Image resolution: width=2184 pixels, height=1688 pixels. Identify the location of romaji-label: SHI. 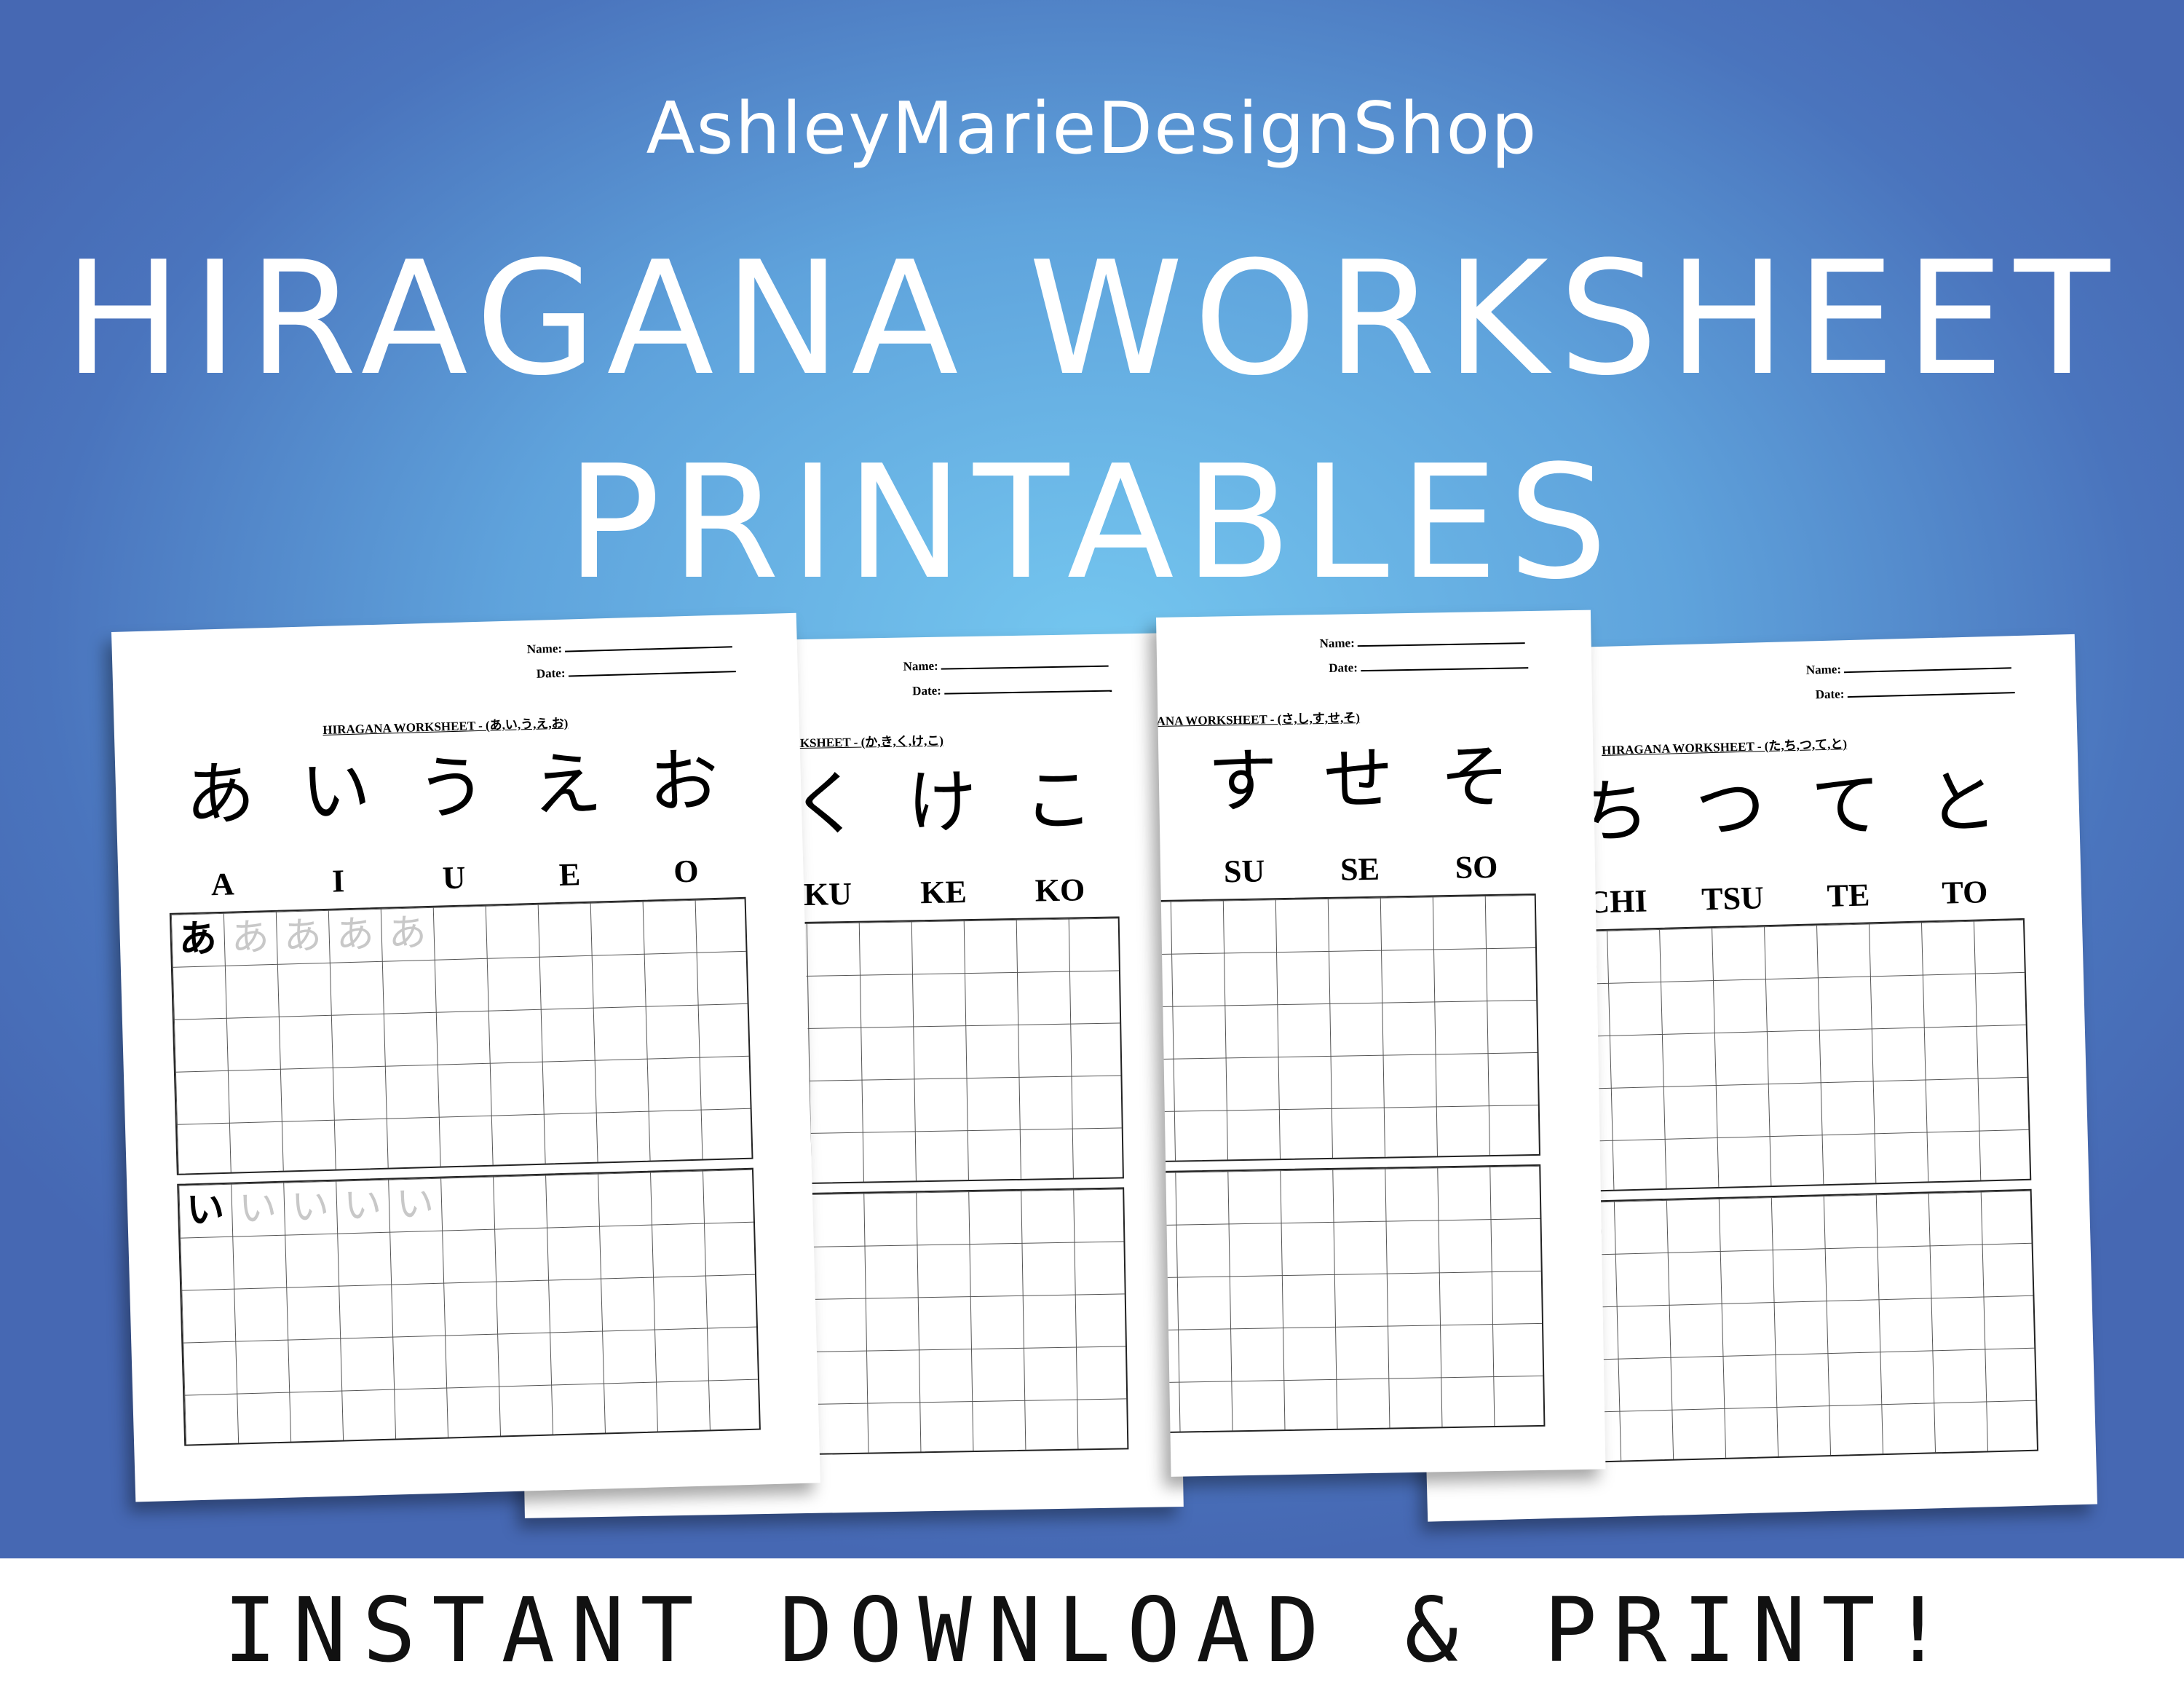
(1171, 873).